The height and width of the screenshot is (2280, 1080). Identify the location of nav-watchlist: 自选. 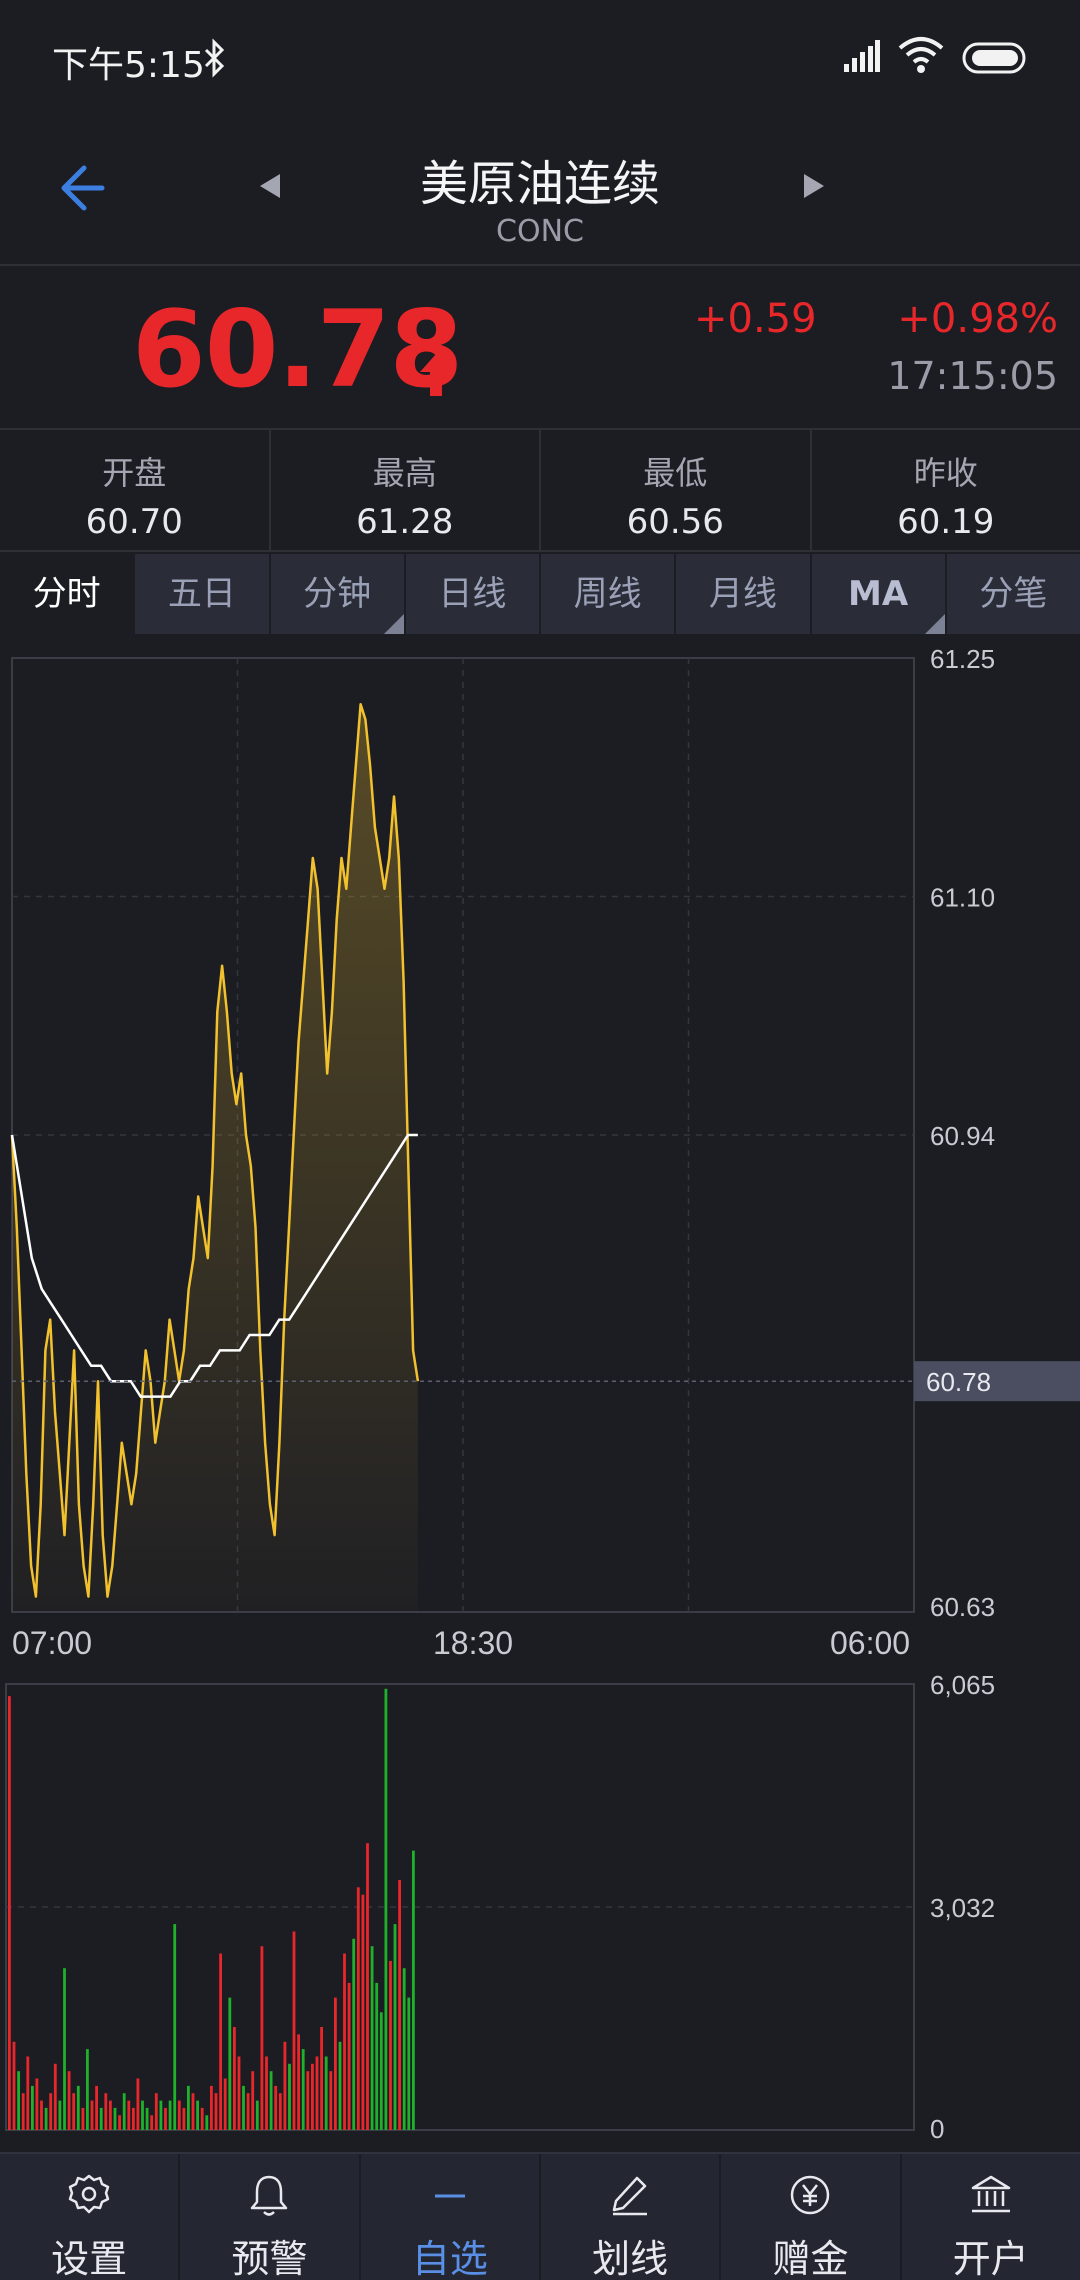
(451, 2217).